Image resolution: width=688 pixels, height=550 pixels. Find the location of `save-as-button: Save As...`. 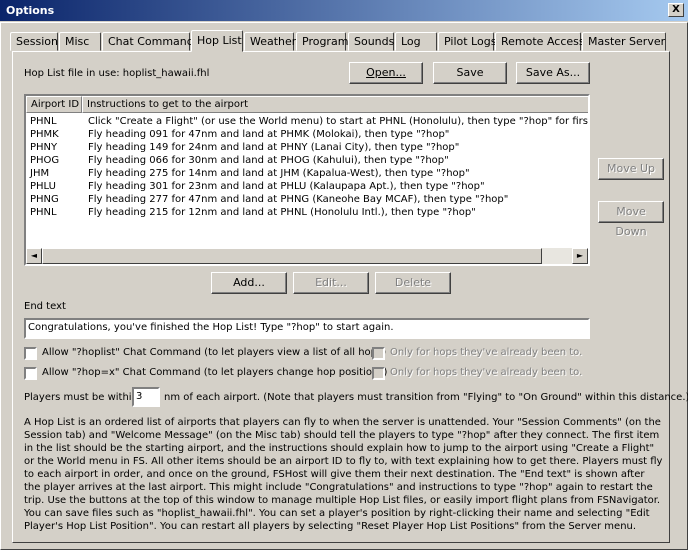

save-as-button: Save As... is located at coordinates (553, 73).